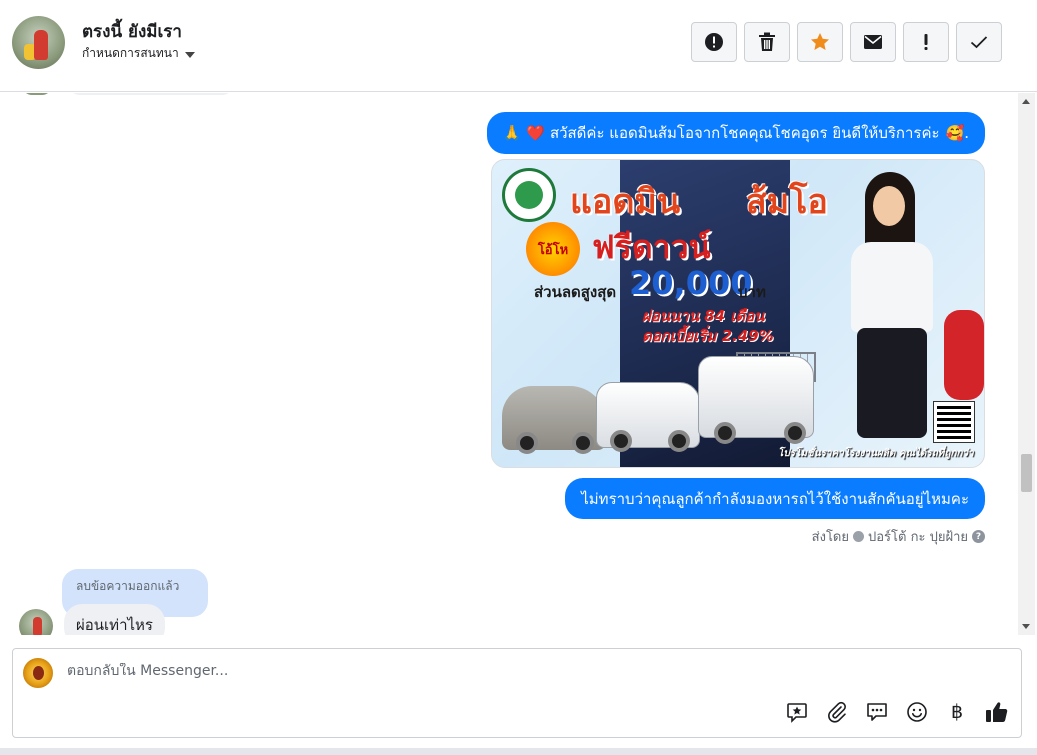  I want to click on envelope-icon, so click(873, 42).